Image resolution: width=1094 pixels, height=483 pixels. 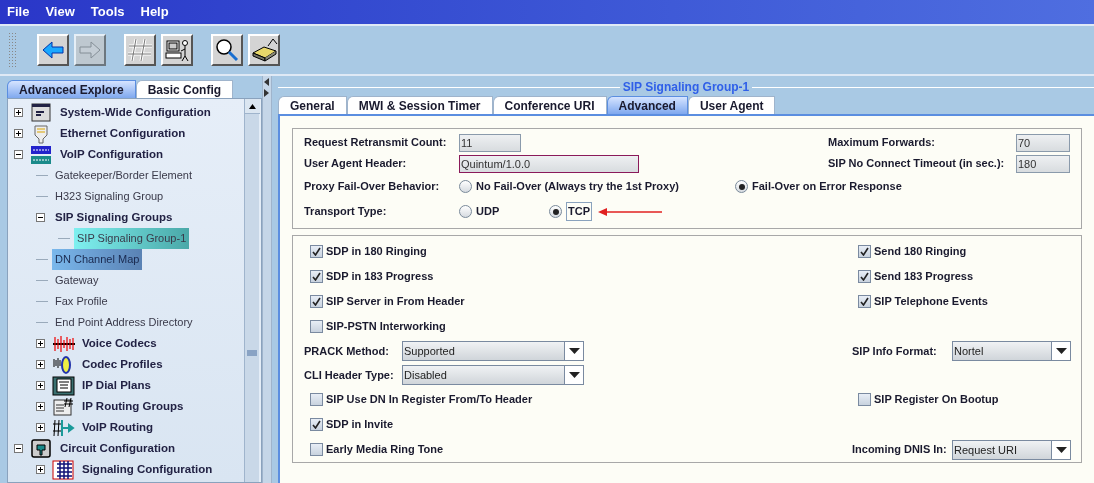 What do you see at coordinates (1043, 163) in the screenshot?
I see `text-field: 180` at bounding box center [1043, 163].